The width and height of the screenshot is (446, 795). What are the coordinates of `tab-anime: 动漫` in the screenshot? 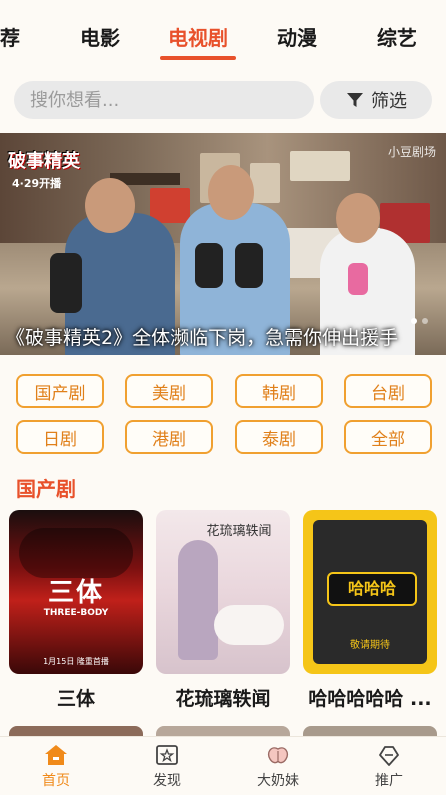 It's located at (297, 36).